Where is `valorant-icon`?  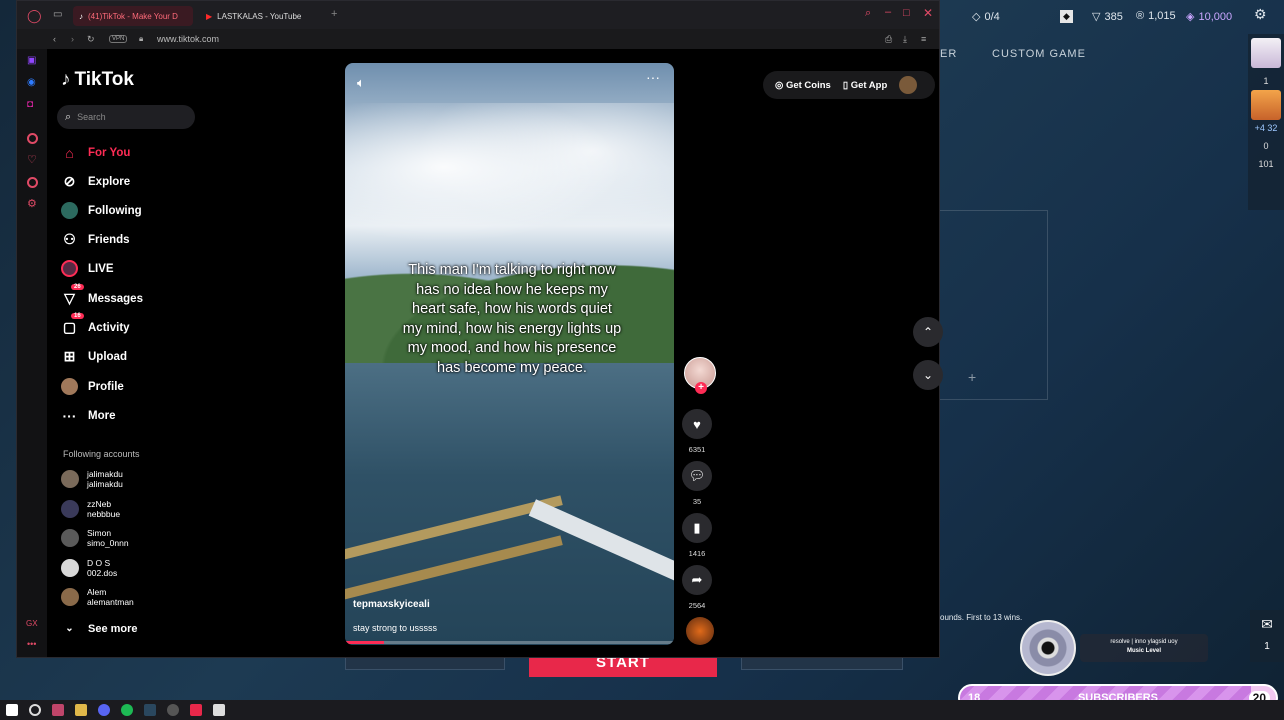
valorant-icon is located at coordinates (196, 710).